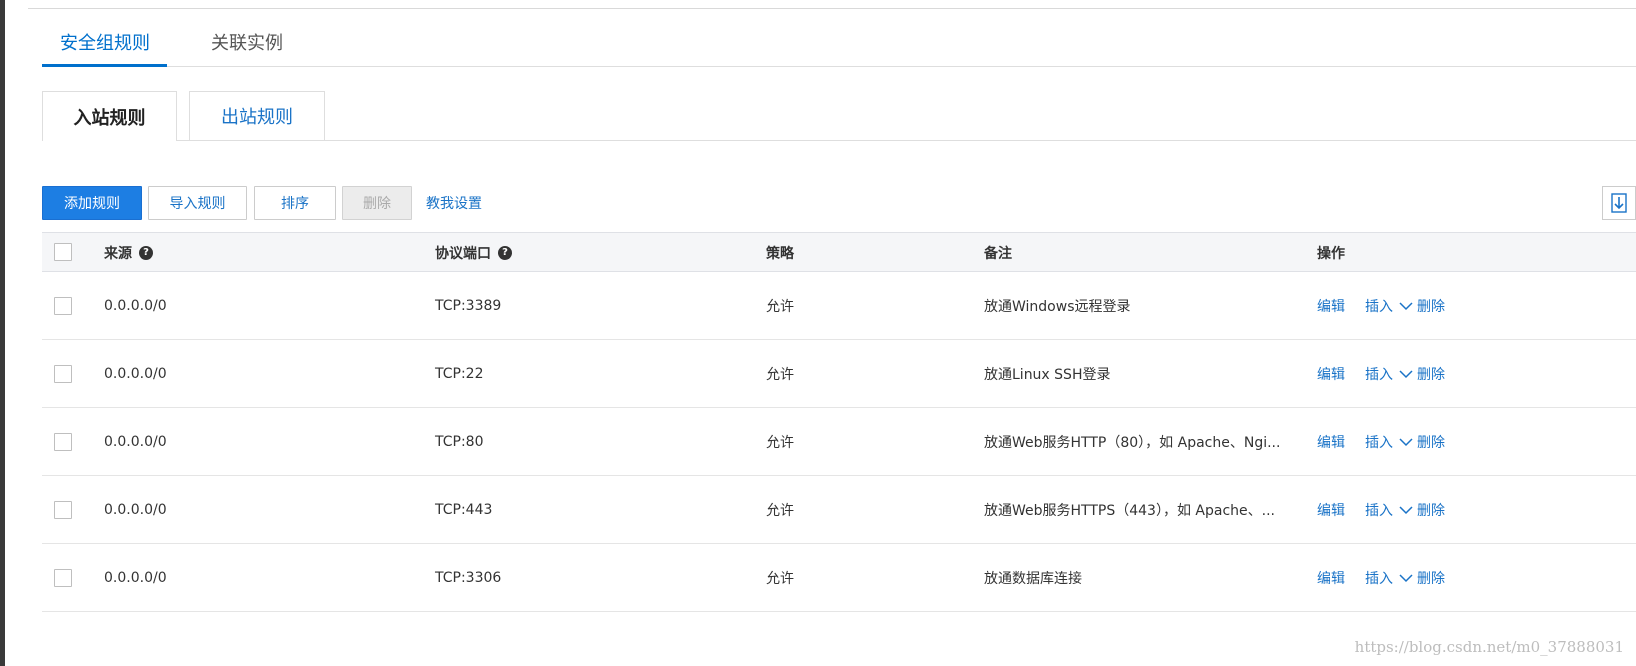  Describe the element at coordinates (197, 203) in the screenshot. I see `import-rule-button: 导入规则` at that location.